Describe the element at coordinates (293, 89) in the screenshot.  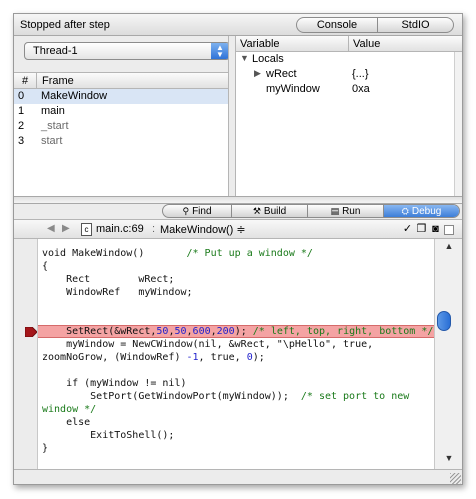
I see `variable-name: myWindow` at that location.